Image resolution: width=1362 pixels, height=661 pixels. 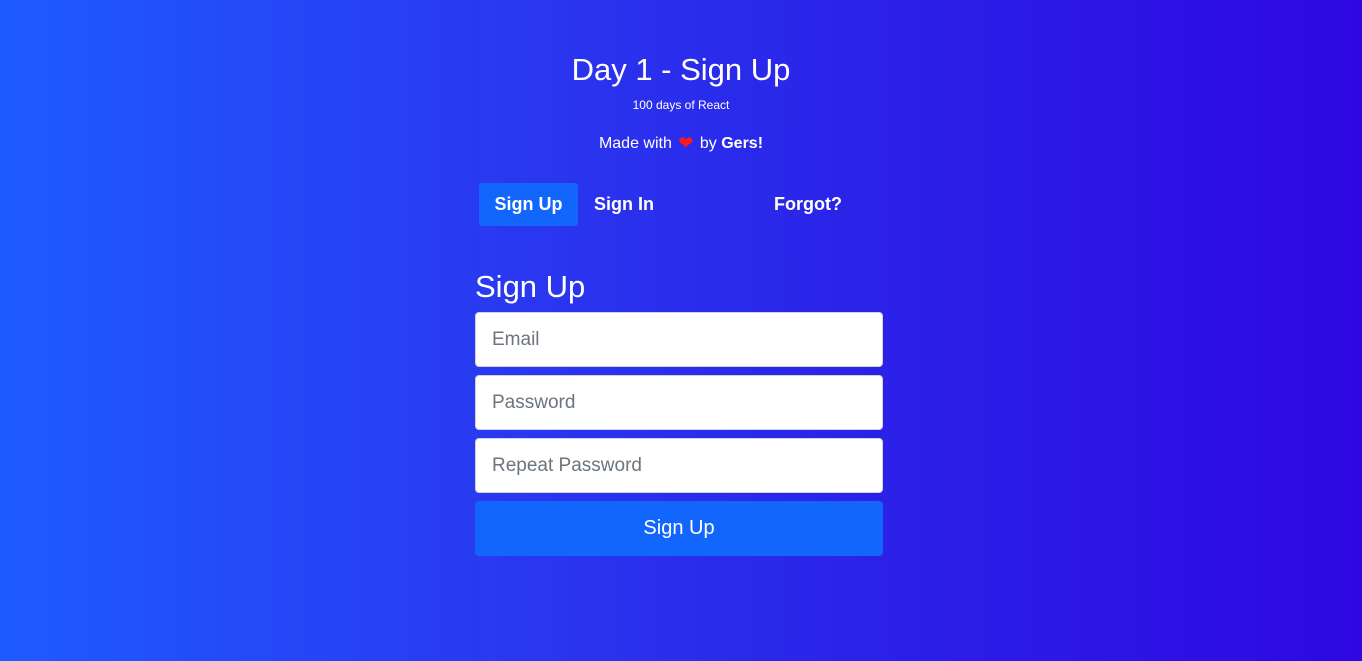 I want to click on made-with-prefix: Made with, so click(x=635, y=143).